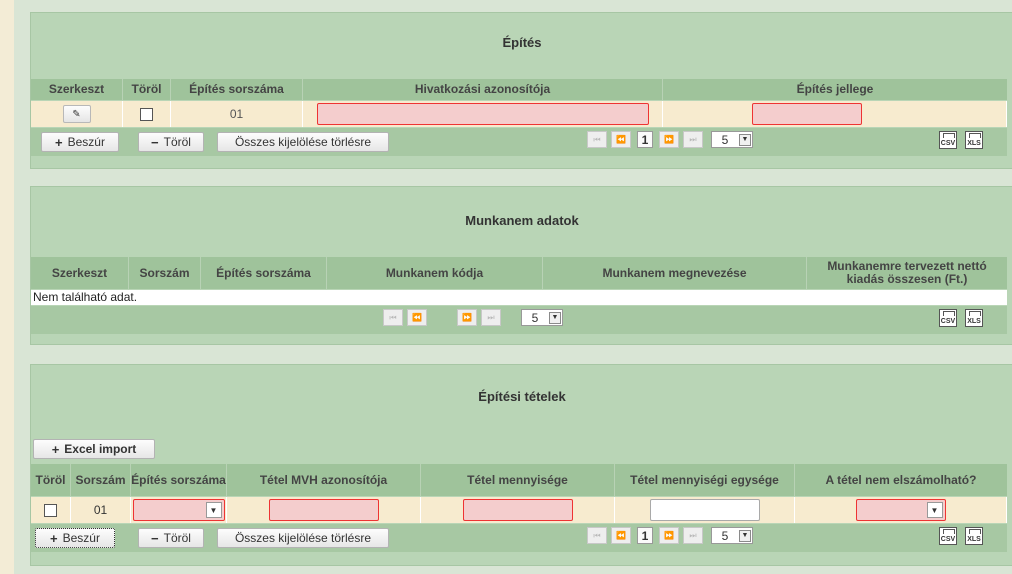 Image resolution: width=1012 pixels, height=574 pixels. What do you see at coordinates (324, 480) in the screenshot?
I see `col-tetel-mvh-azonosito: Tétel MVH azonosítója` at bounding box center [324, 480].